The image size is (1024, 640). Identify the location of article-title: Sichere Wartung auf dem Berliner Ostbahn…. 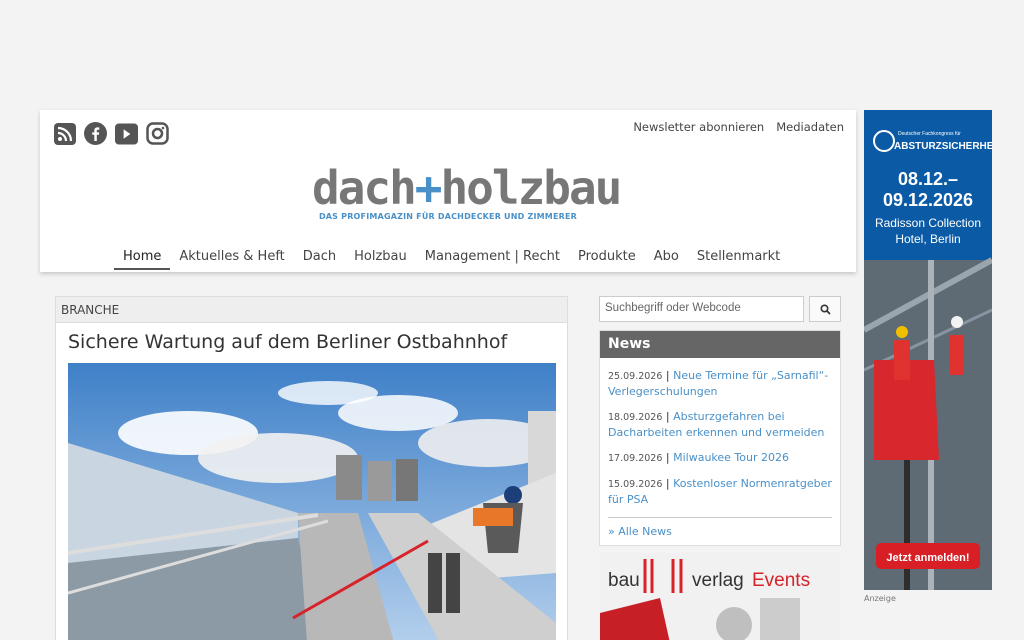
(287, 342).